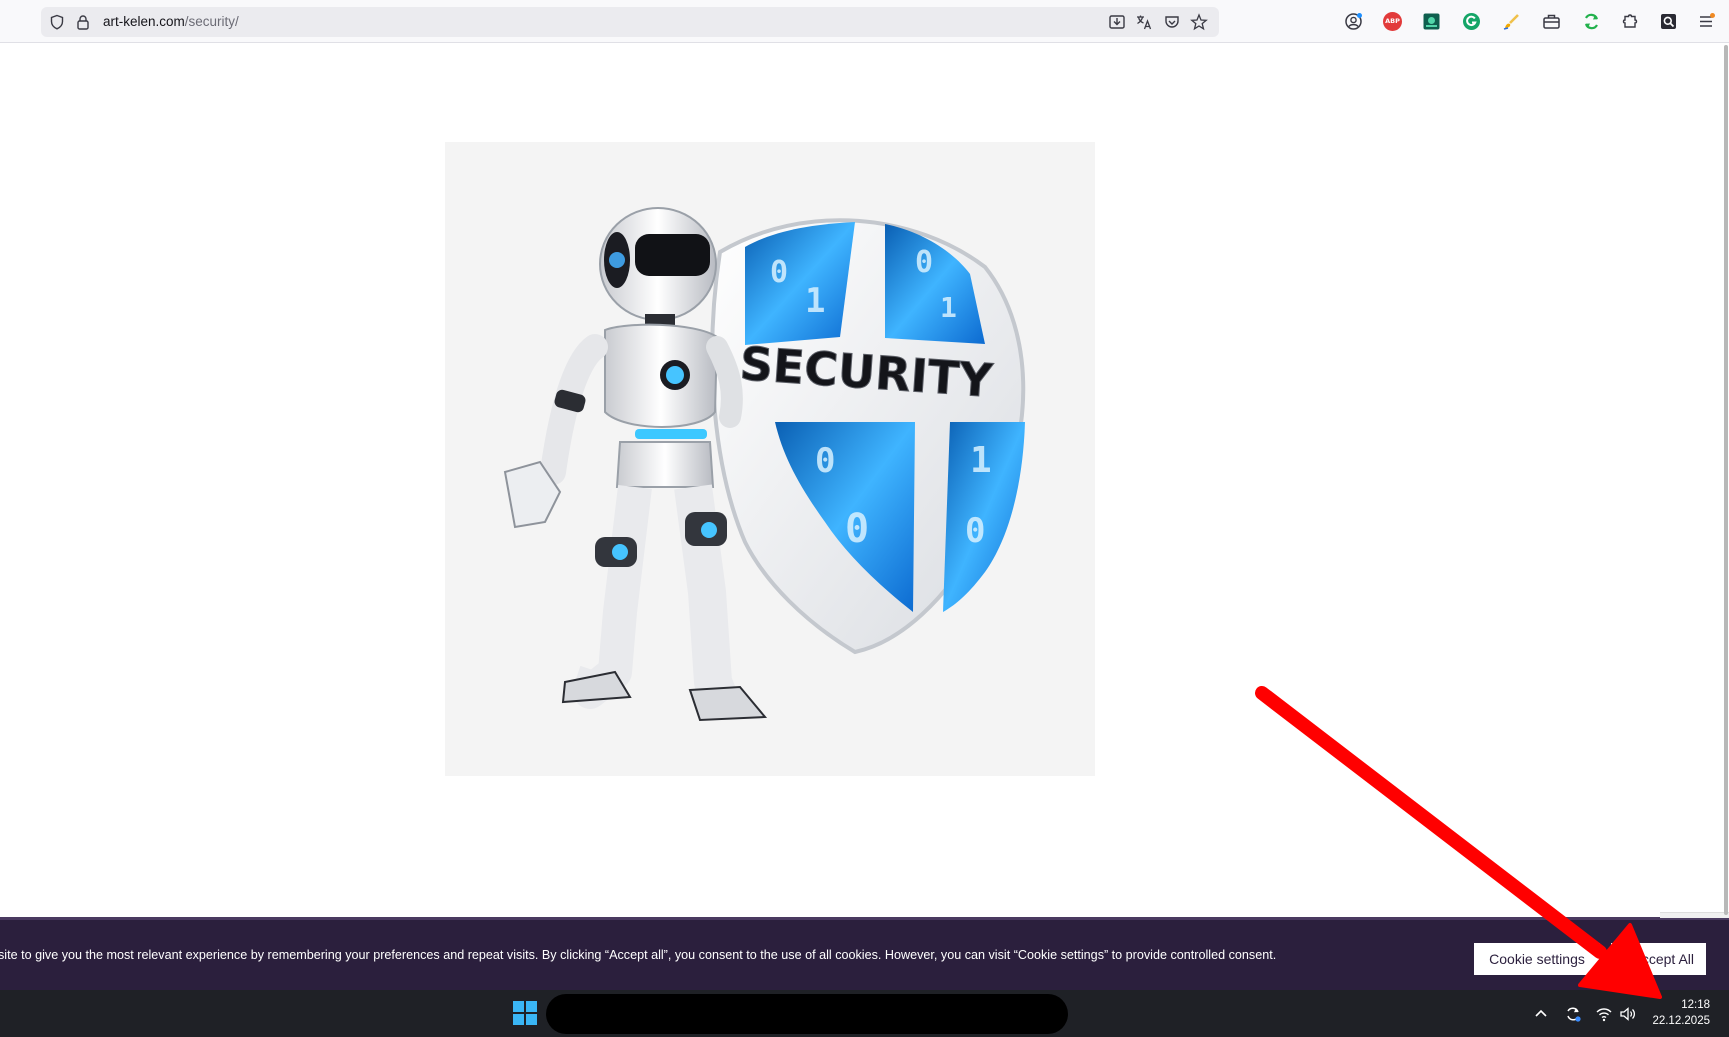 The image size is (1729, 1037). What do you see at coordinates (1628, 1014) in the screenshot?
I see `volume-icon` at bounding box center [1628, 1014].